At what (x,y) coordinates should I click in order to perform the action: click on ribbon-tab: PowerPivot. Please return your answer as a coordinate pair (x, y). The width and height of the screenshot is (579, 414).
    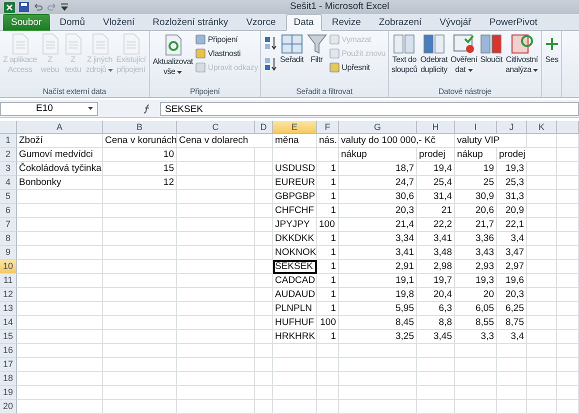
    Looking at the image, I should click on (513, 22).